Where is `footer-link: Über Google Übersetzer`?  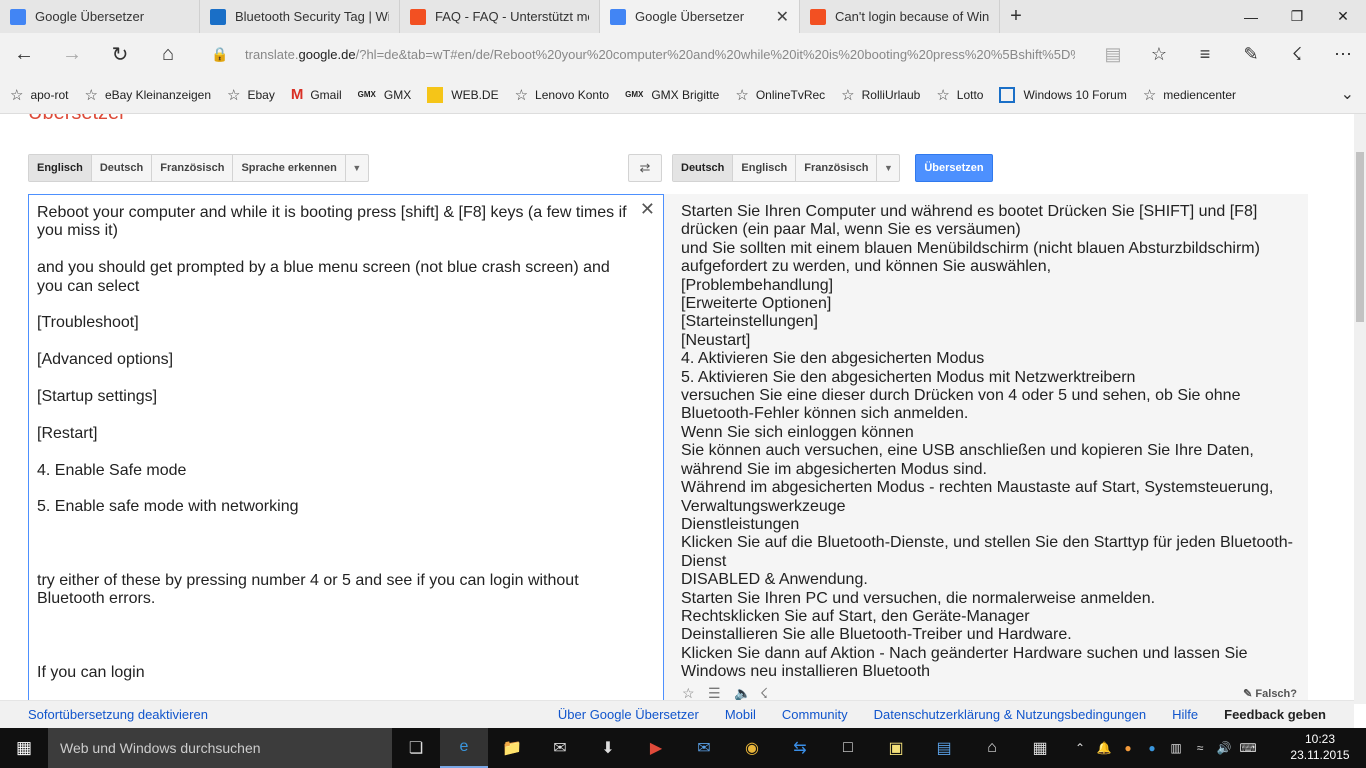 footer-link: Über Google Übersetzer is located at coordinates (628, 714).